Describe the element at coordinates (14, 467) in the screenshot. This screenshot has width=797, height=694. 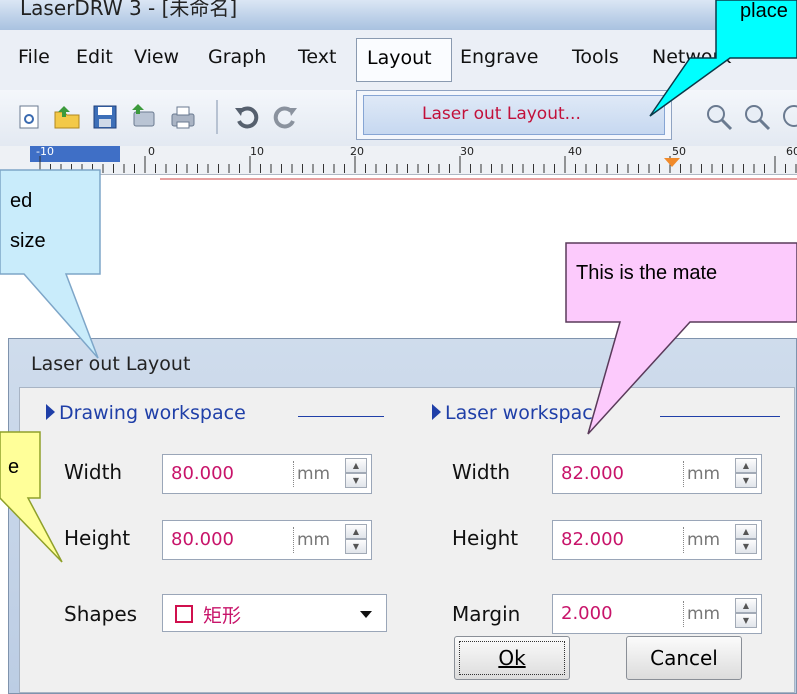
I see `callout-yellow-text: e` at that location.